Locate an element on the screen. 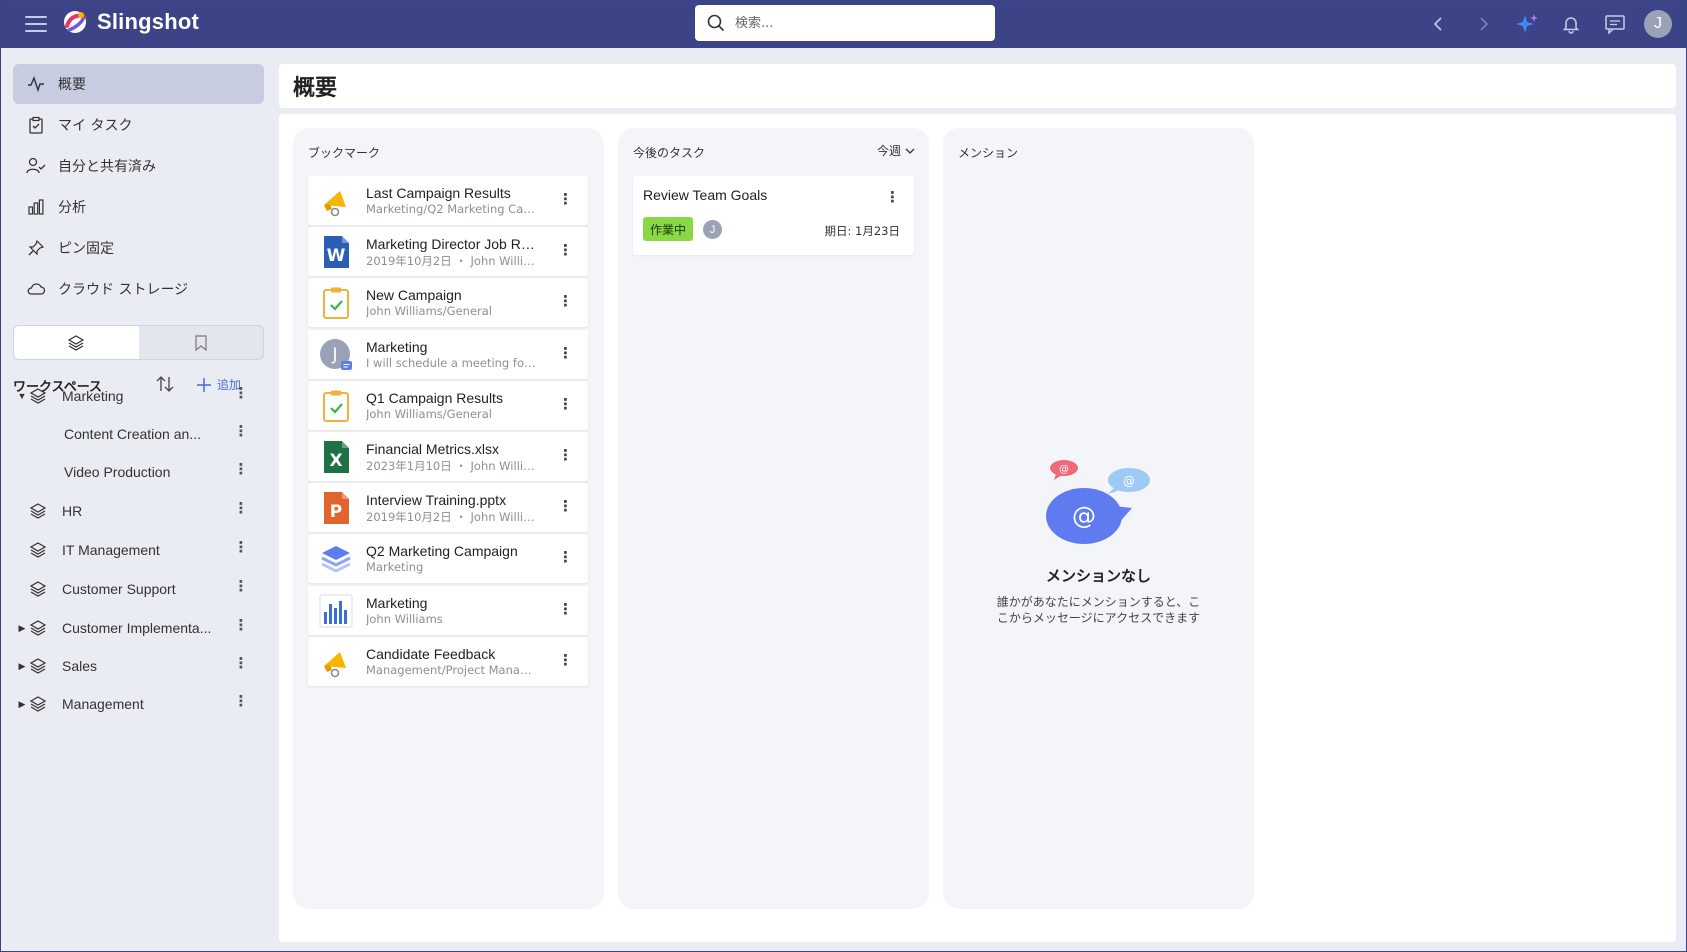 This screenshot has width=1687, height=952. bookmarks-tab is located at coordinates (201, 342).